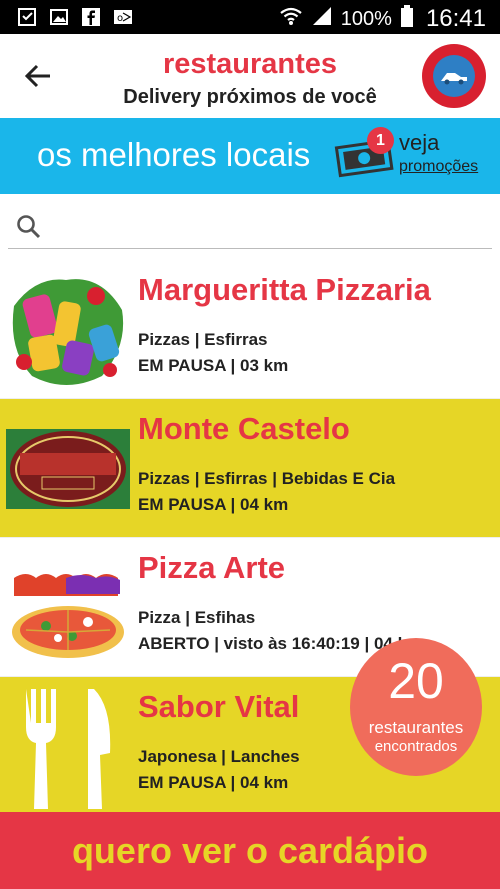 Image resolution: width=500 pixels, height=889 pixels. What do you see at coordinates (250, 248) in the screenshot?
I see `search-underline` at bounding box center [250, 248].